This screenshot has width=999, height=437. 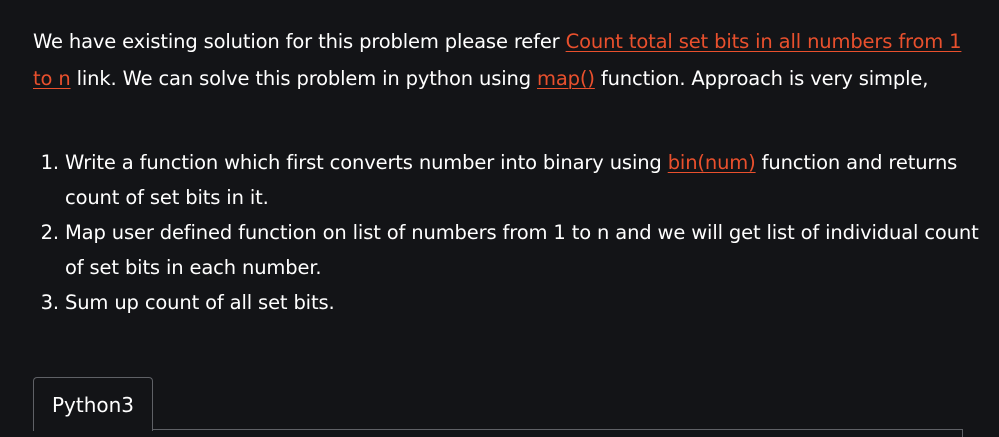 I want to click on list-item: Sum up count of all set bits., so click(x=527, y=302).